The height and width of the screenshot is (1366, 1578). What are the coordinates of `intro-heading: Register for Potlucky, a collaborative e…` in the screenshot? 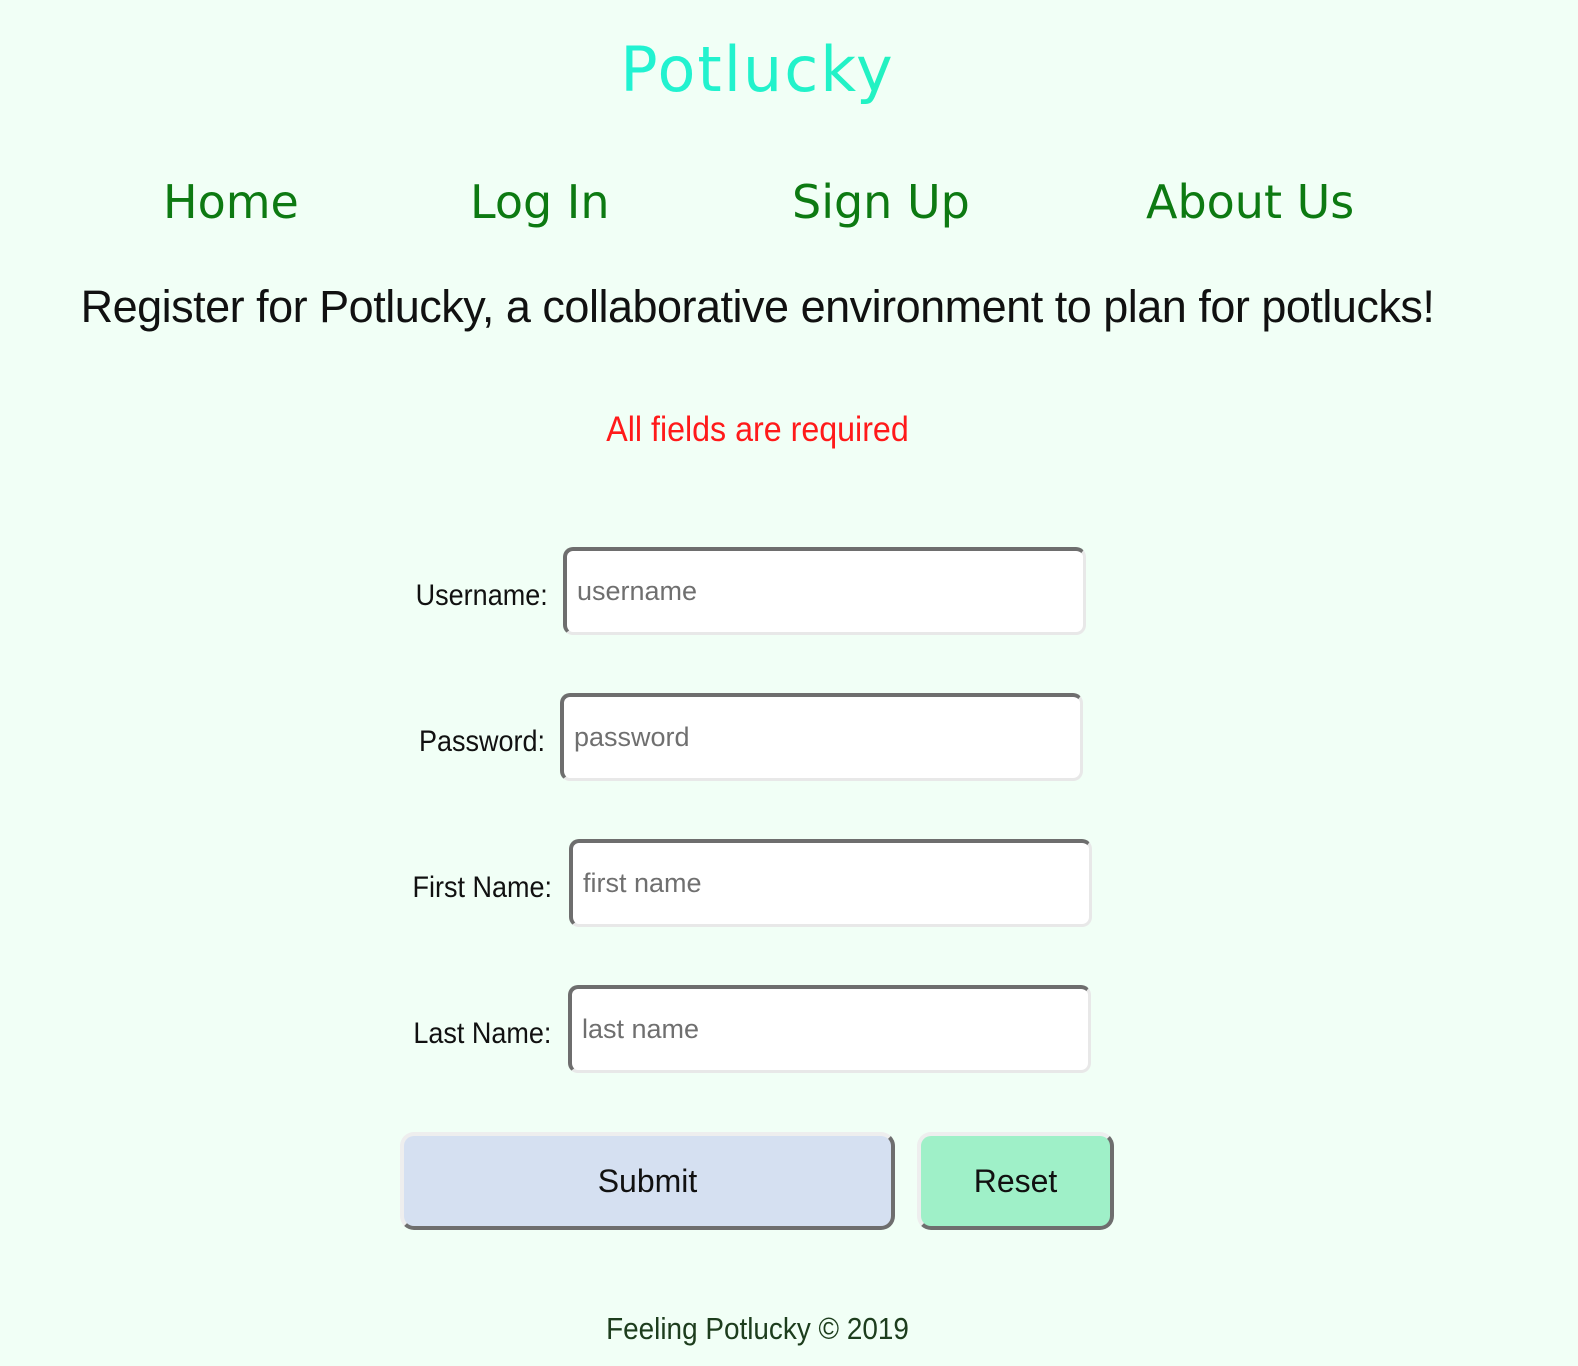 It's located at (757, 306).